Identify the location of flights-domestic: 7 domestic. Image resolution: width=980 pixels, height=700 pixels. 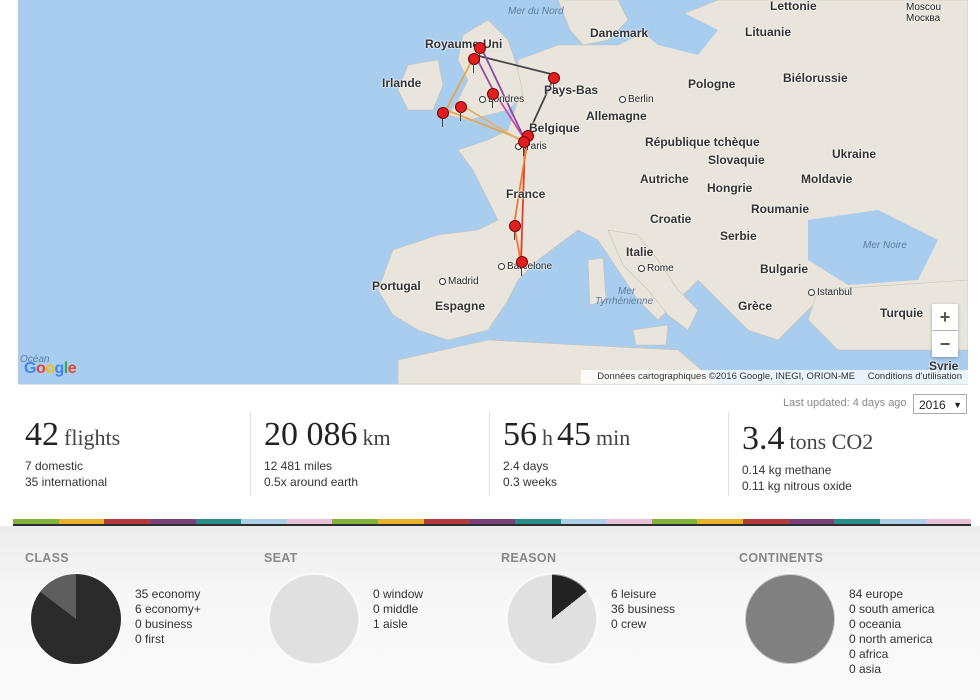
(54, 466).